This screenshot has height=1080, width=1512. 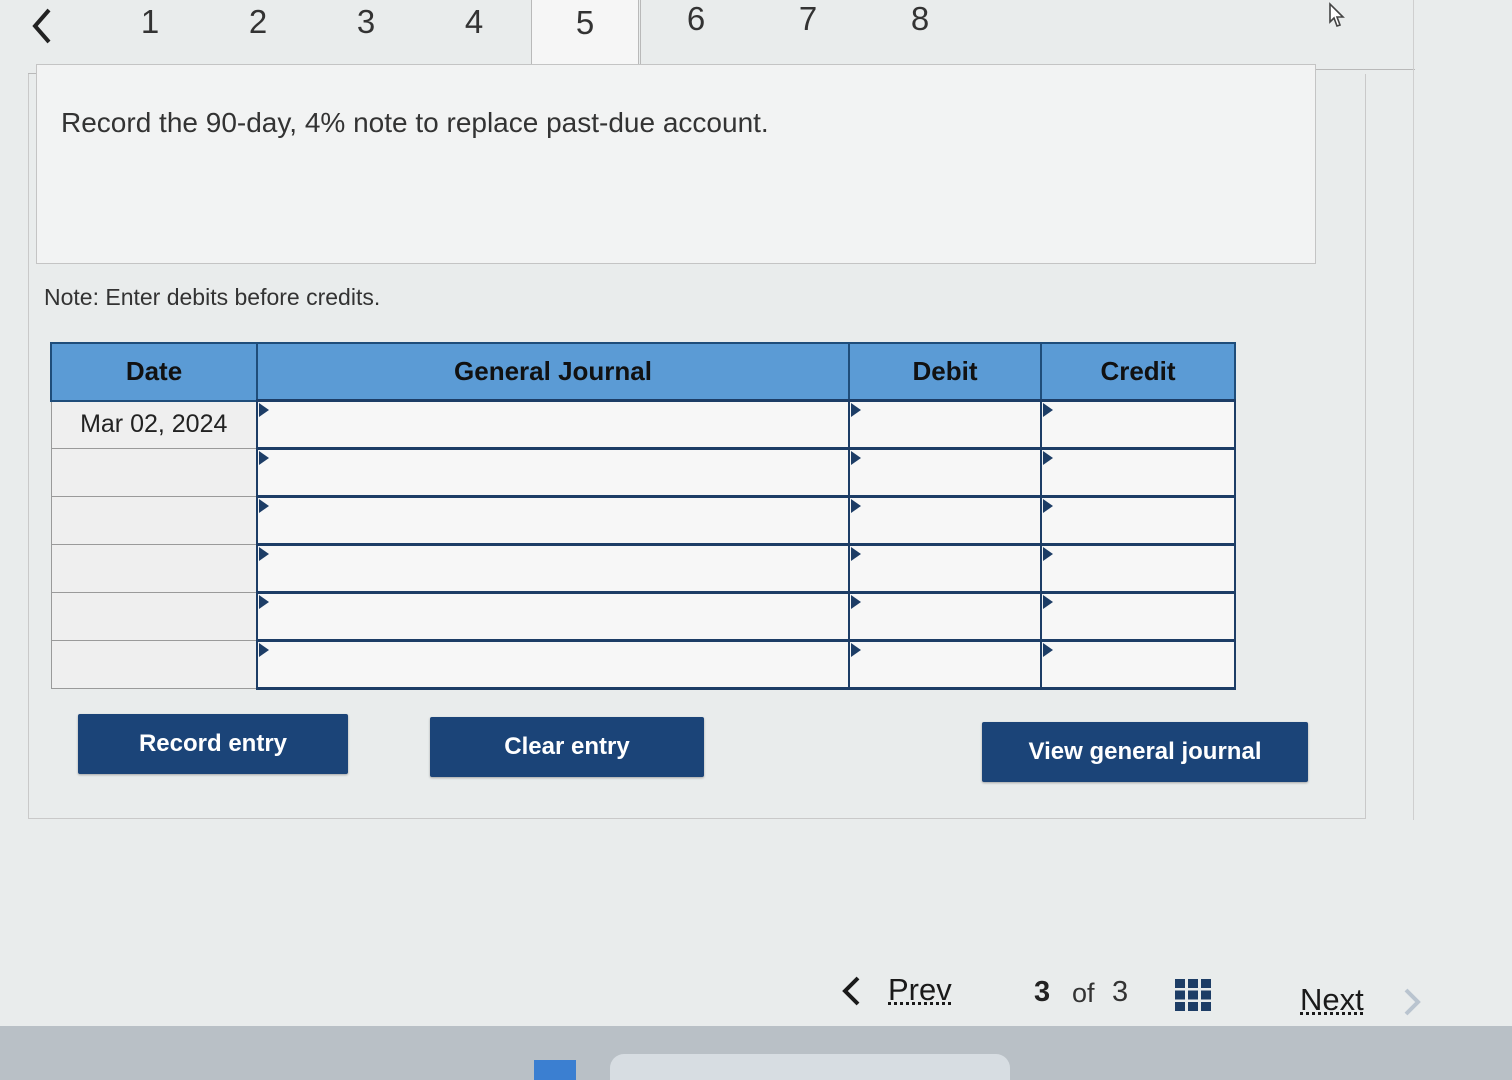 What do you see at coordinates (945, 372) in the screenshot?
I see `header-debit: Debit` at bounding box center [945, 372].